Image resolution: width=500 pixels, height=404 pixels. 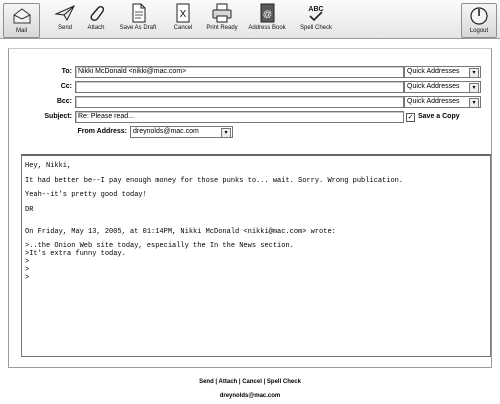 What do you see at coordinates (102, 131) in the screenshot?
I see `from-address-label: From Address:` at bounding box center [102, 131].